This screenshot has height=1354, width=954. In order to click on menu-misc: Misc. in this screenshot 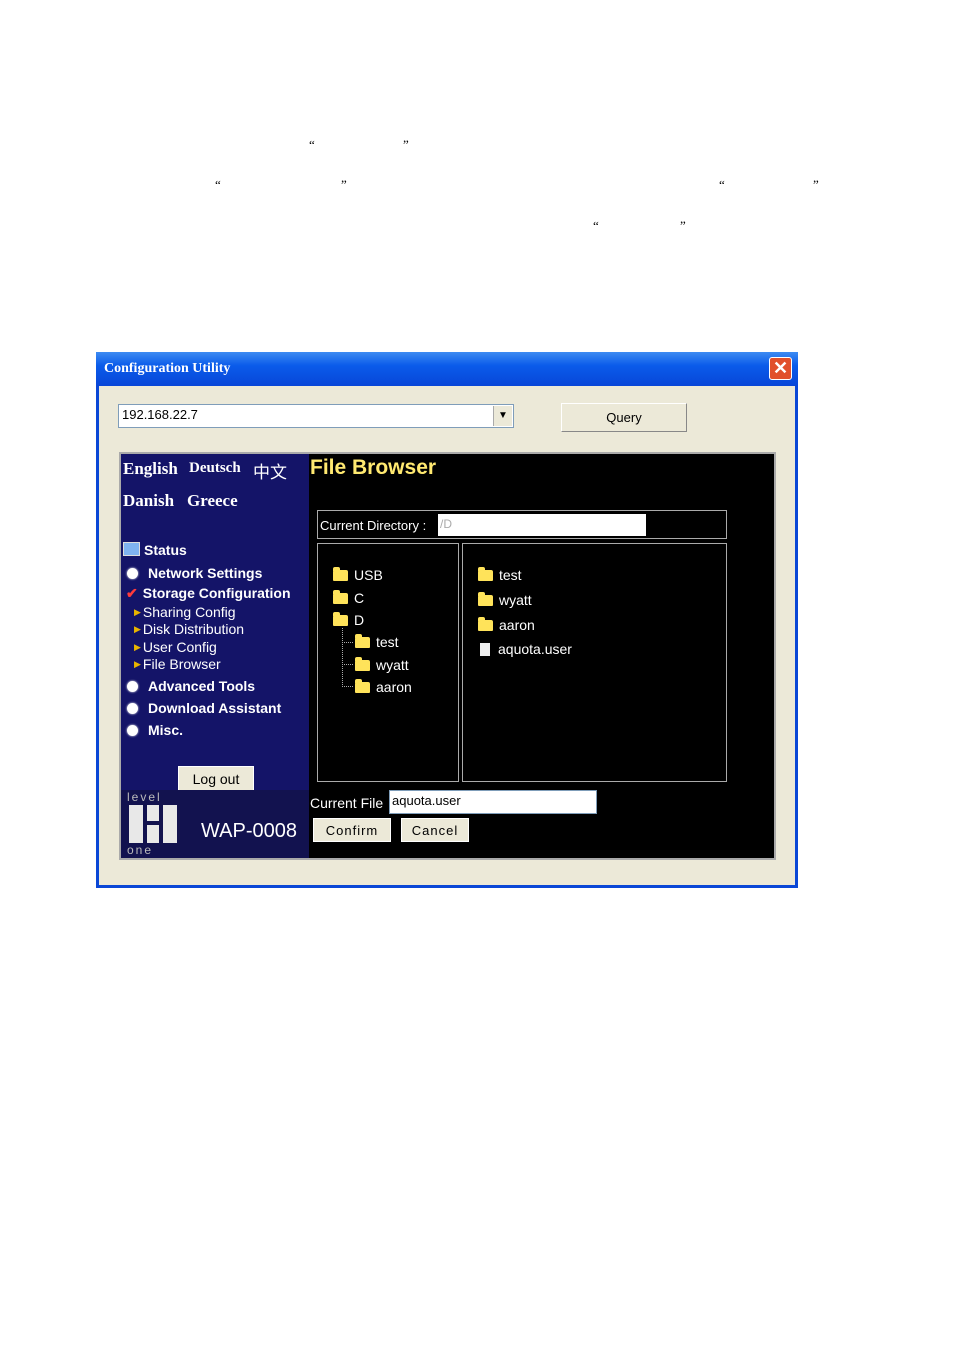, I will do `click(155, 730)`.